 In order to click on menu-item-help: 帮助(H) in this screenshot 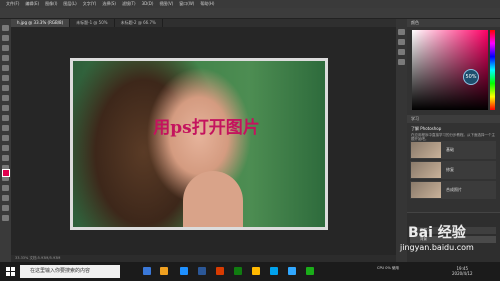, I will do `click(207, 4)`.